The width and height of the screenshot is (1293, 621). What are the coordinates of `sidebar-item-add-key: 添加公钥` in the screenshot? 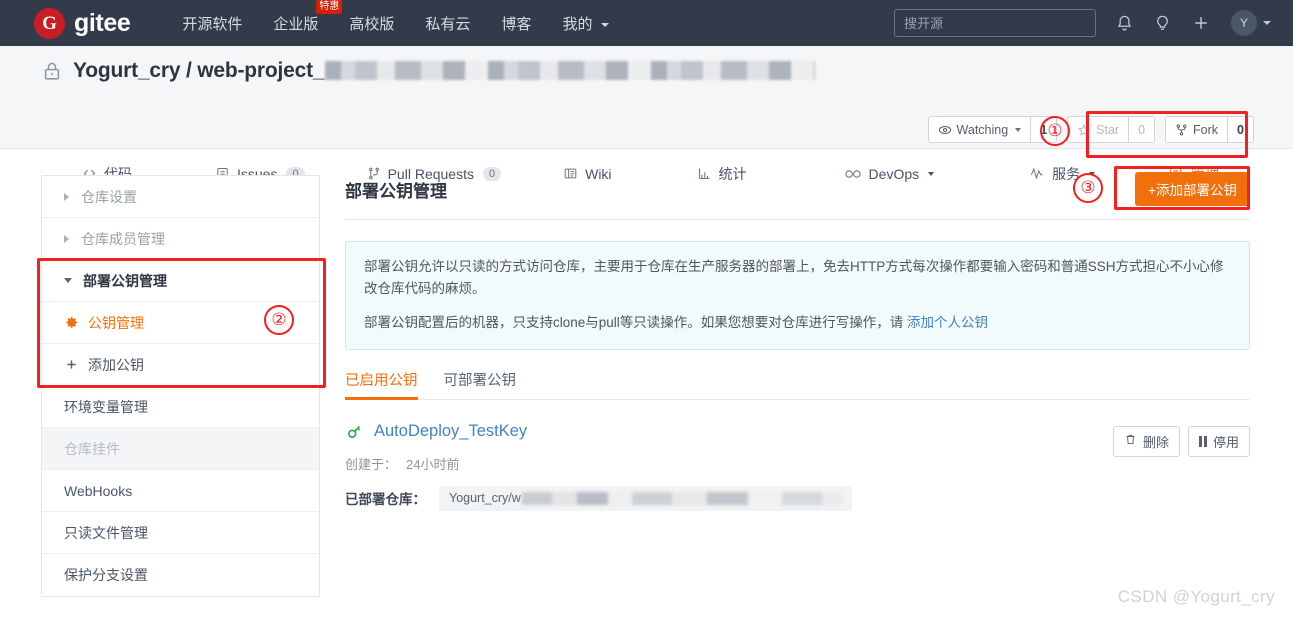 It's located at (180, 365).